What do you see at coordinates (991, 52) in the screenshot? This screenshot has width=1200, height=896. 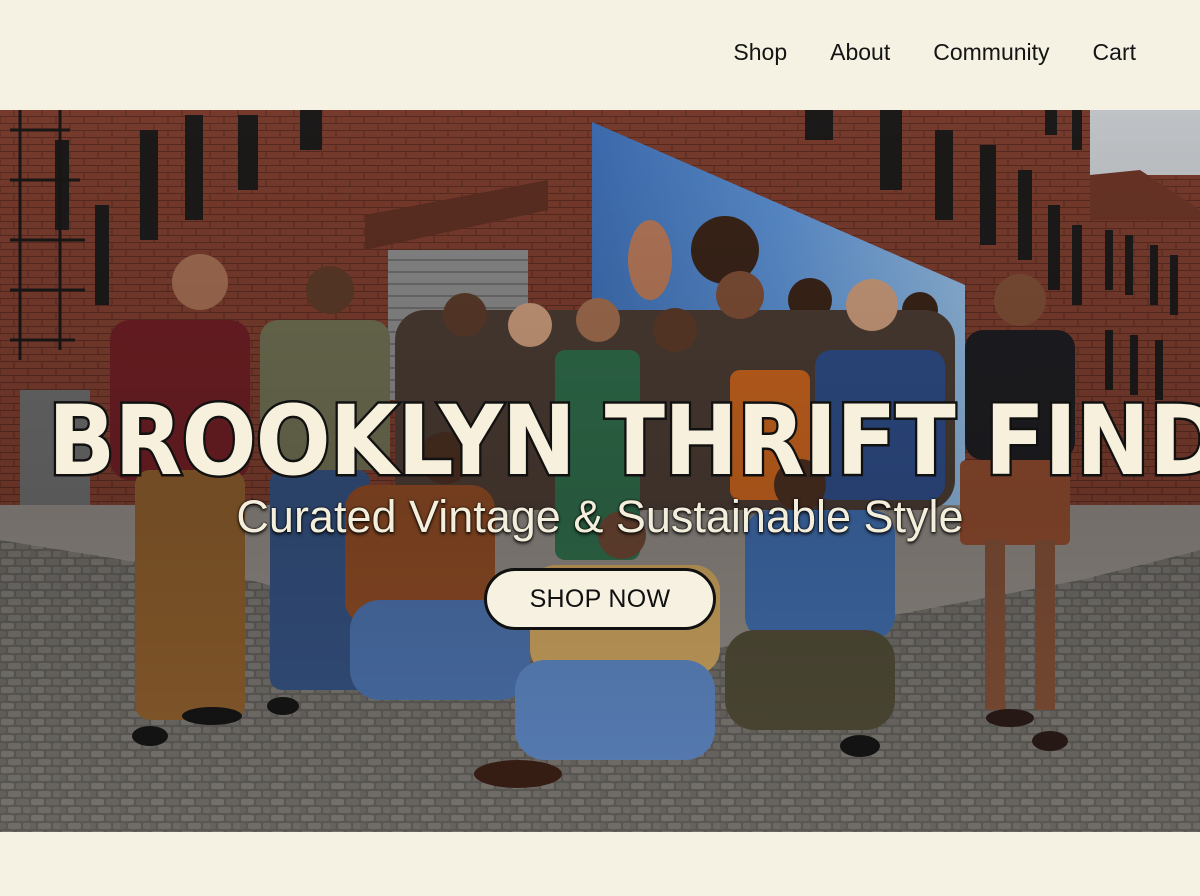 I see `nav-community-link: Community` at bounding box center [991, 52].